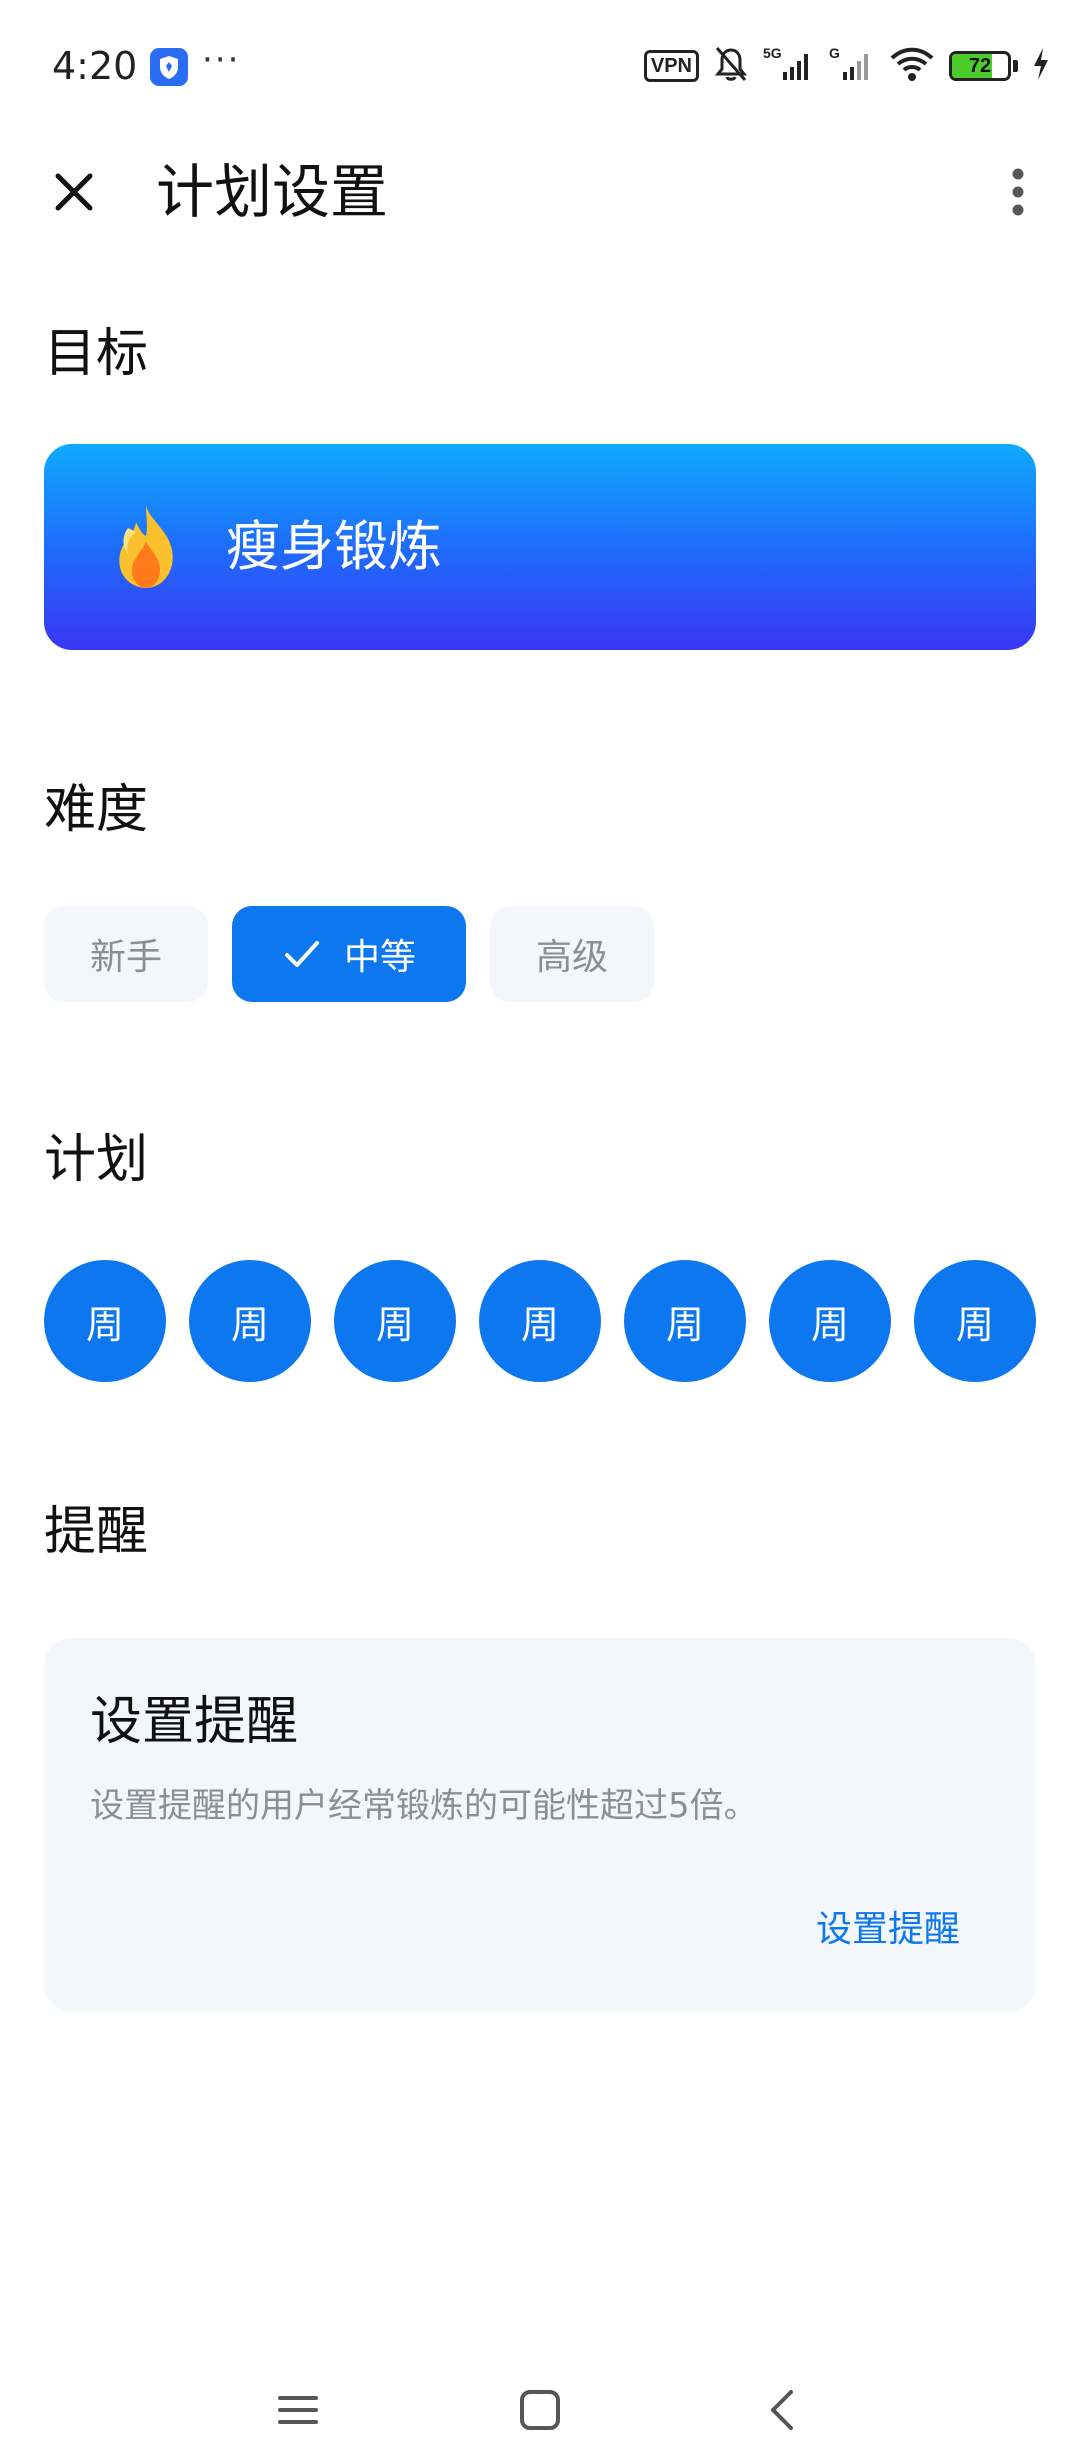 The width and height of the screenshot is (1080, 2460). I want to click on svg-text: G, so click(834, 53).